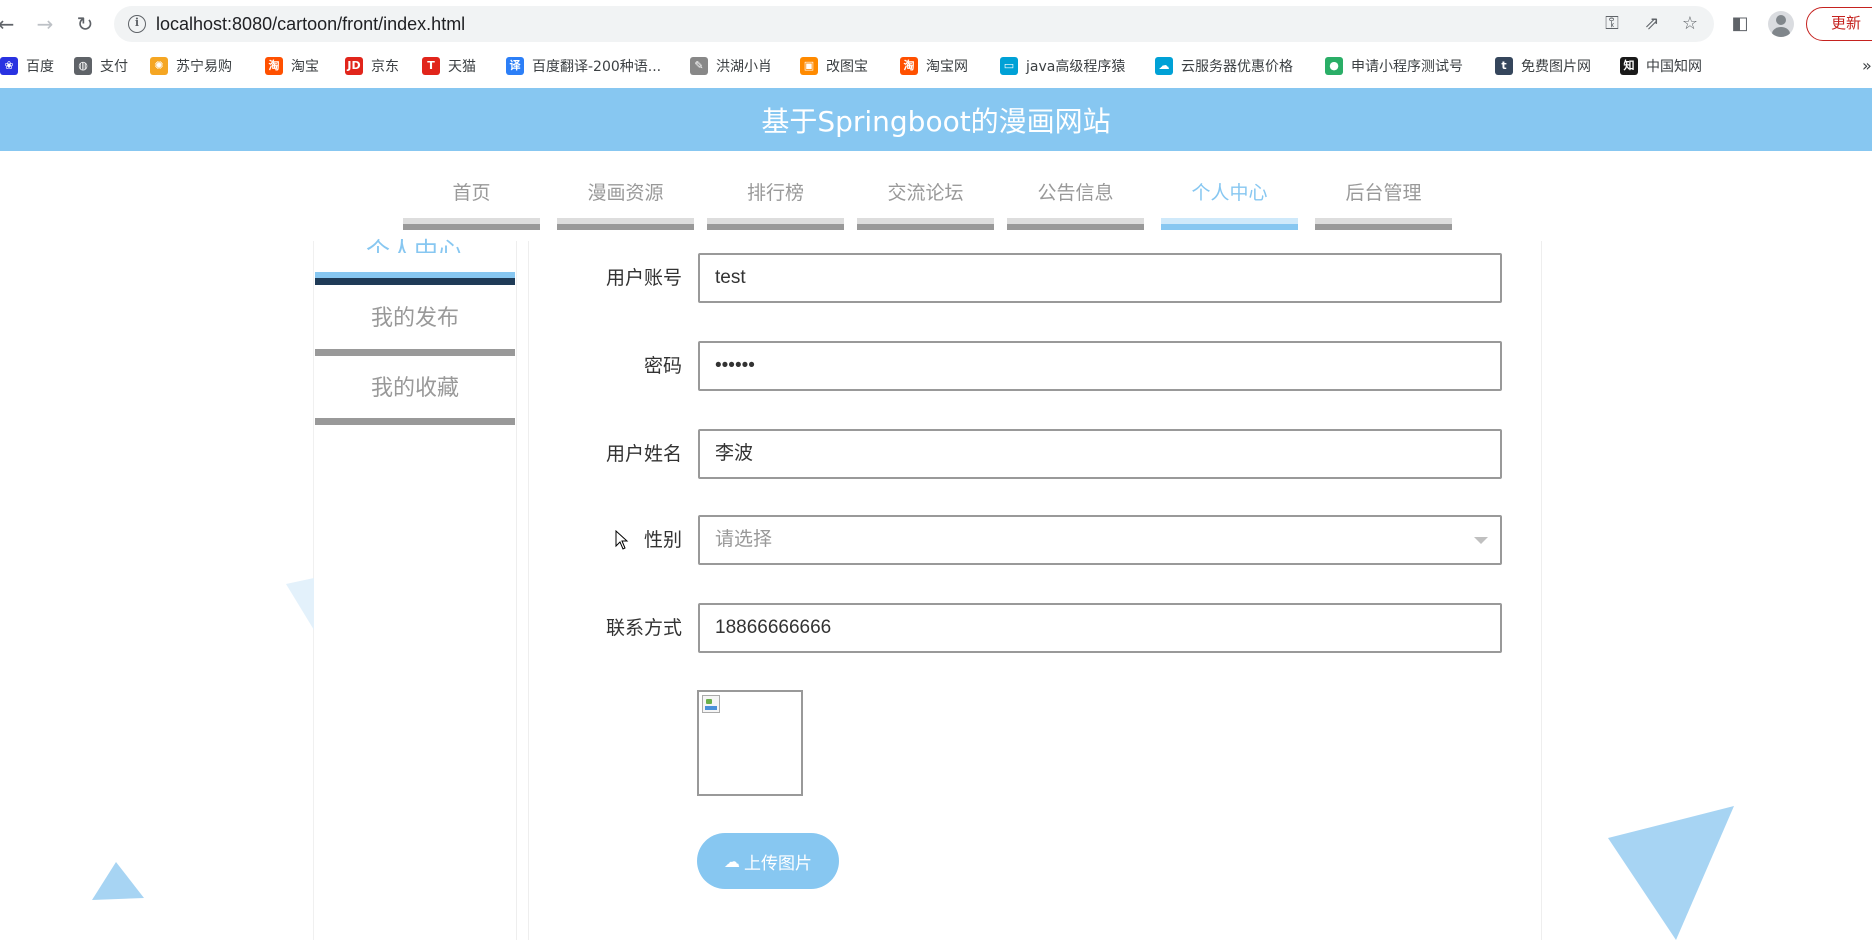  I want to click on gaitubao-icon: ▣, so click(809, 66).